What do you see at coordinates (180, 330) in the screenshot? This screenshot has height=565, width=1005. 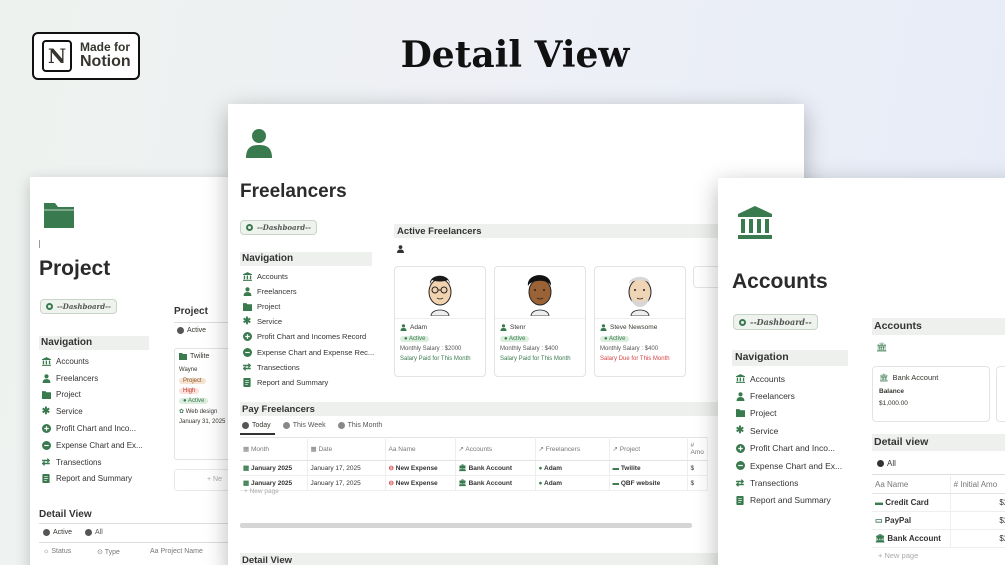 I see `tab-icon` at bounding box center [180, 330].